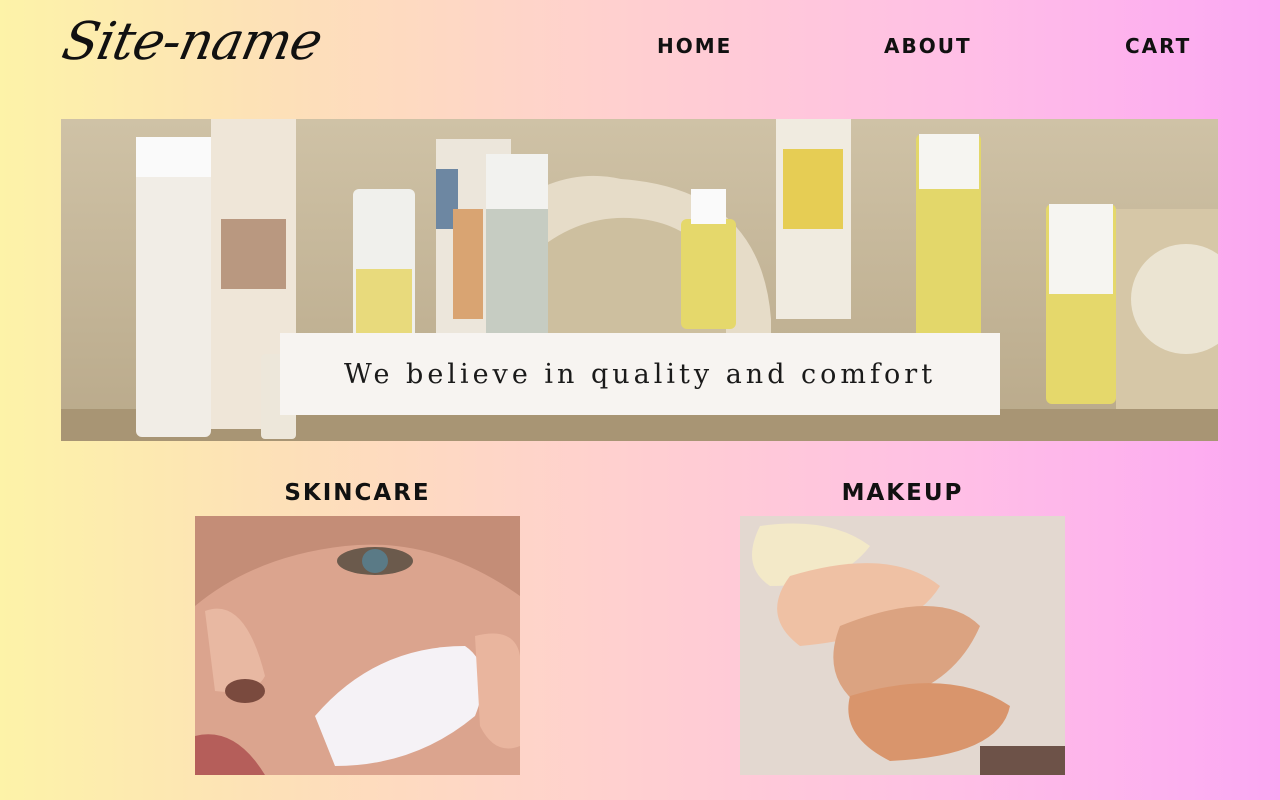 The image size is (1280, 800). What do you see at coordinates (1158, 46) in the screenshot?
I see `nav-cart-link: CART` at bounding box center [1158, 46].